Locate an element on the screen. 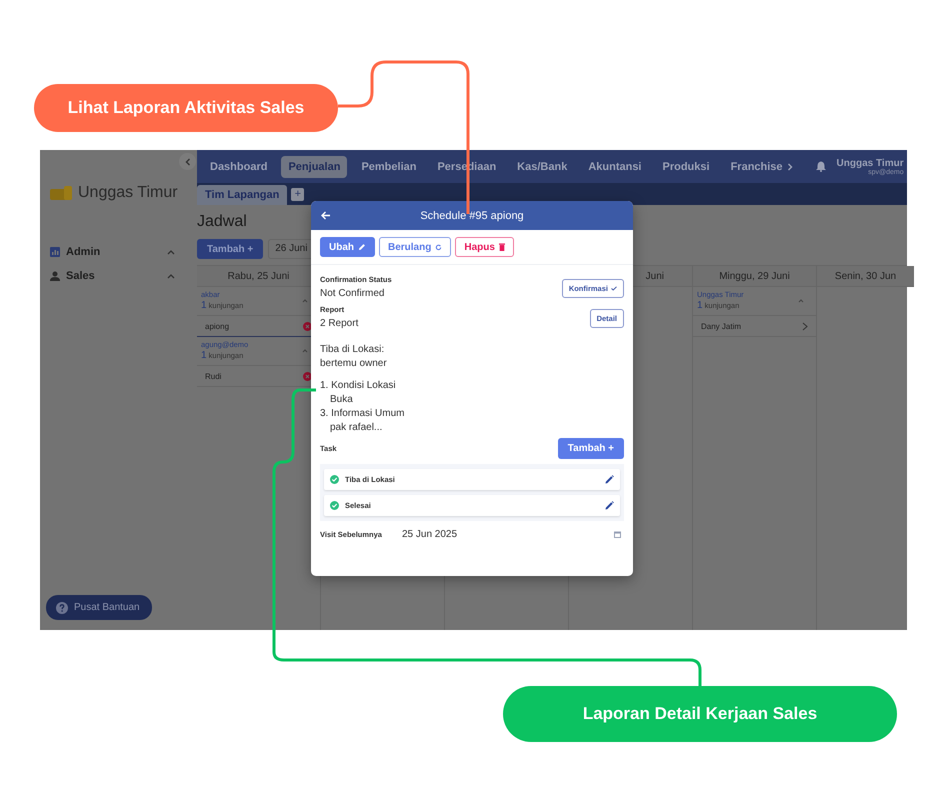  help-button: Pusat Bantuan is located at coordinates (99, 607).